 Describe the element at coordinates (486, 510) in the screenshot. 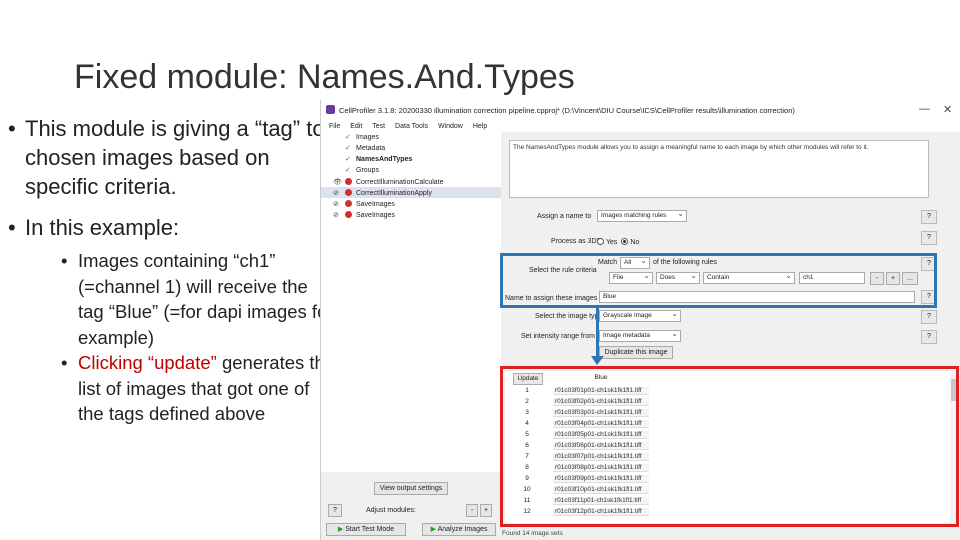

I see `add-module-button: +` at that location.